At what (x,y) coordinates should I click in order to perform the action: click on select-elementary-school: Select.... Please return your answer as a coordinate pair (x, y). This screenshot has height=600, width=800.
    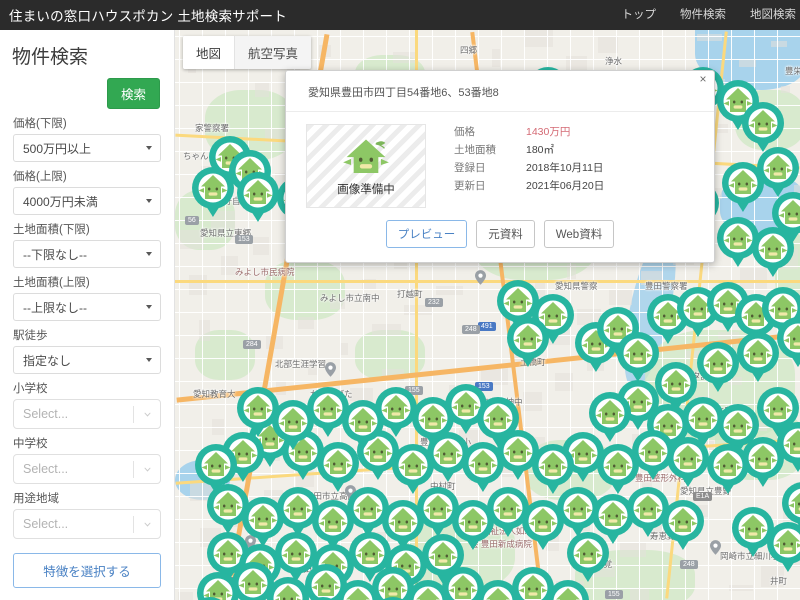
    Looking at the image, I should click on (87, 414).